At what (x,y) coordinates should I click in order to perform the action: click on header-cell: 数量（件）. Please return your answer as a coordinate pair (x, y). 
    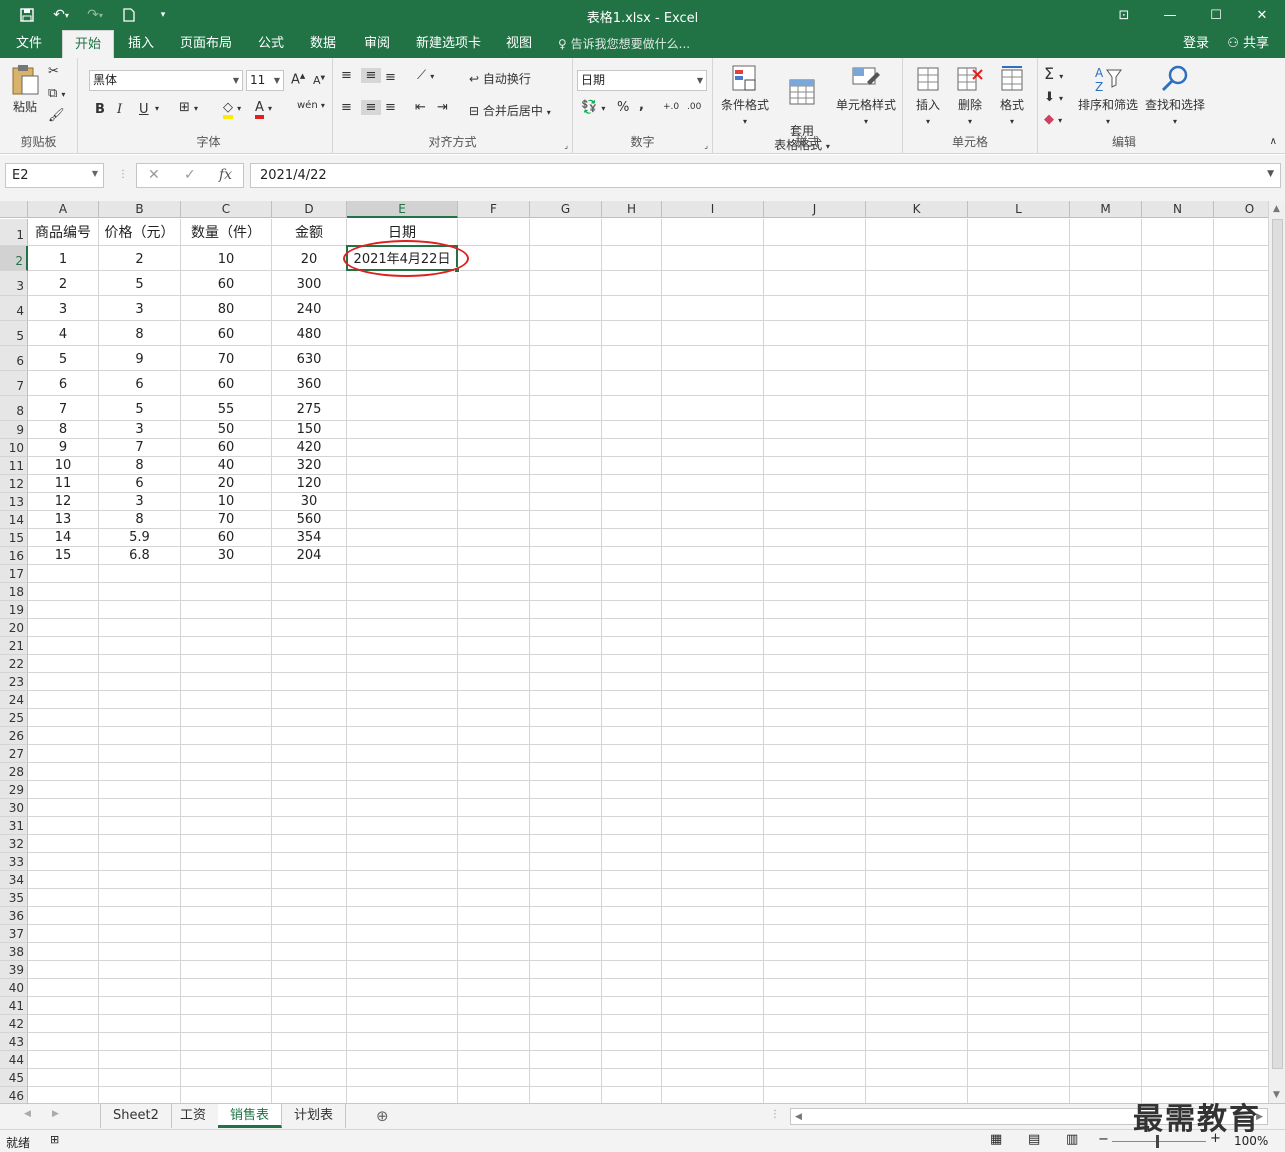
    Looking at the image, I should click on (226, 232).